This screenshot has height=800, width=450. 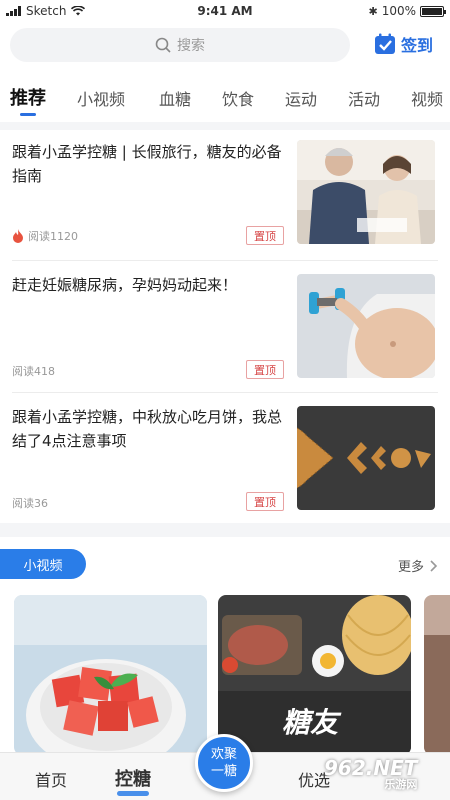 I want to click on site-watermark: 962.NET 乐游网, so click(x=370, y=774).